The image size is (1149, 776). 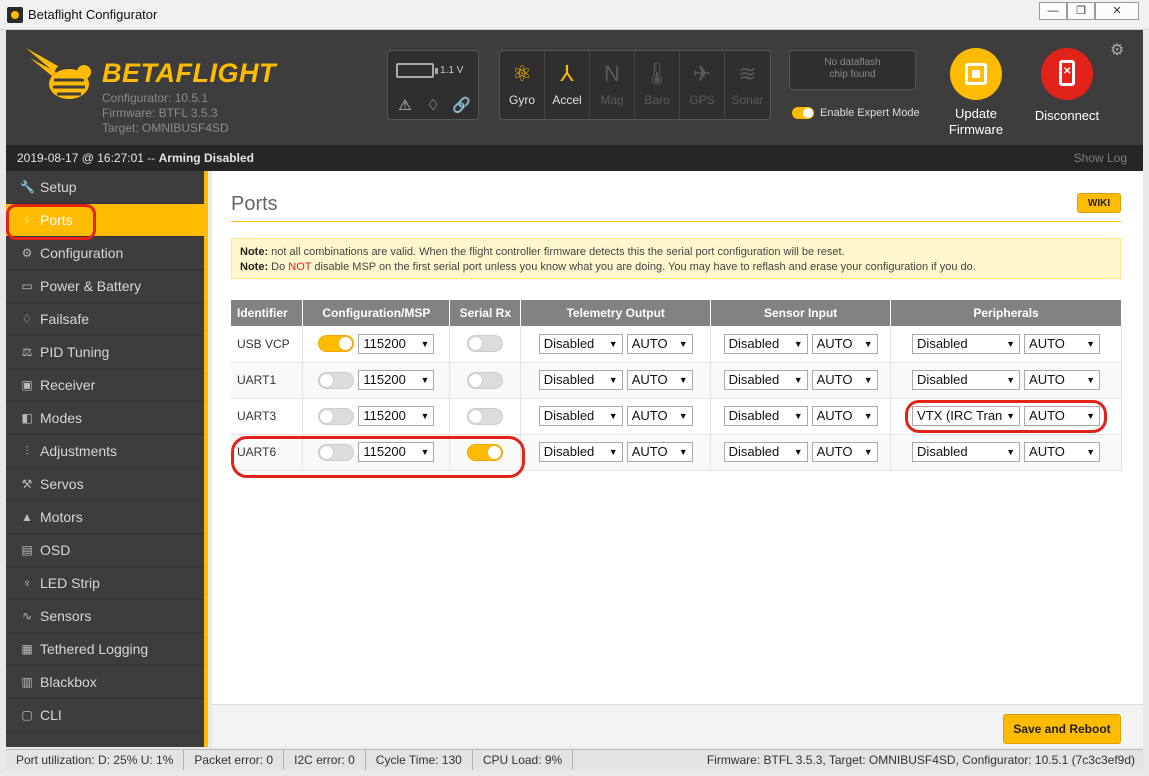 What do you see at coordinates (803, 113) in the screenshot?
I see `expert-mode-toggle` at bounding box center [803, 113].